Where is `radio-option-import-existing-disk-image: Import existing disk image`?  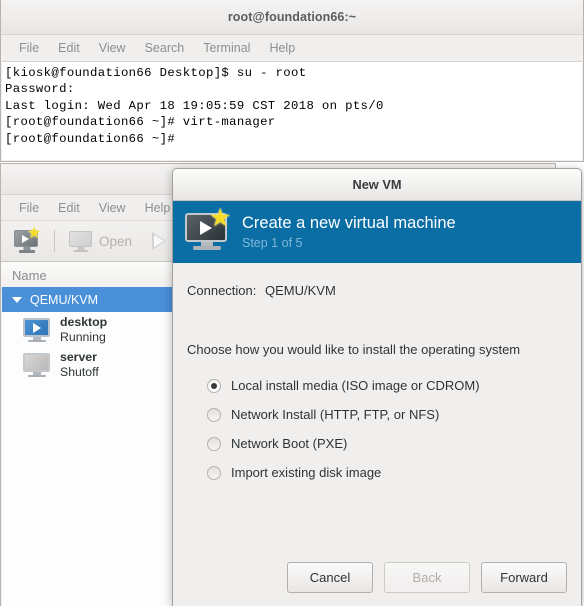
radio-option-import-existing-disk-image: Import existing disk image is located at coordinates (384, 472).